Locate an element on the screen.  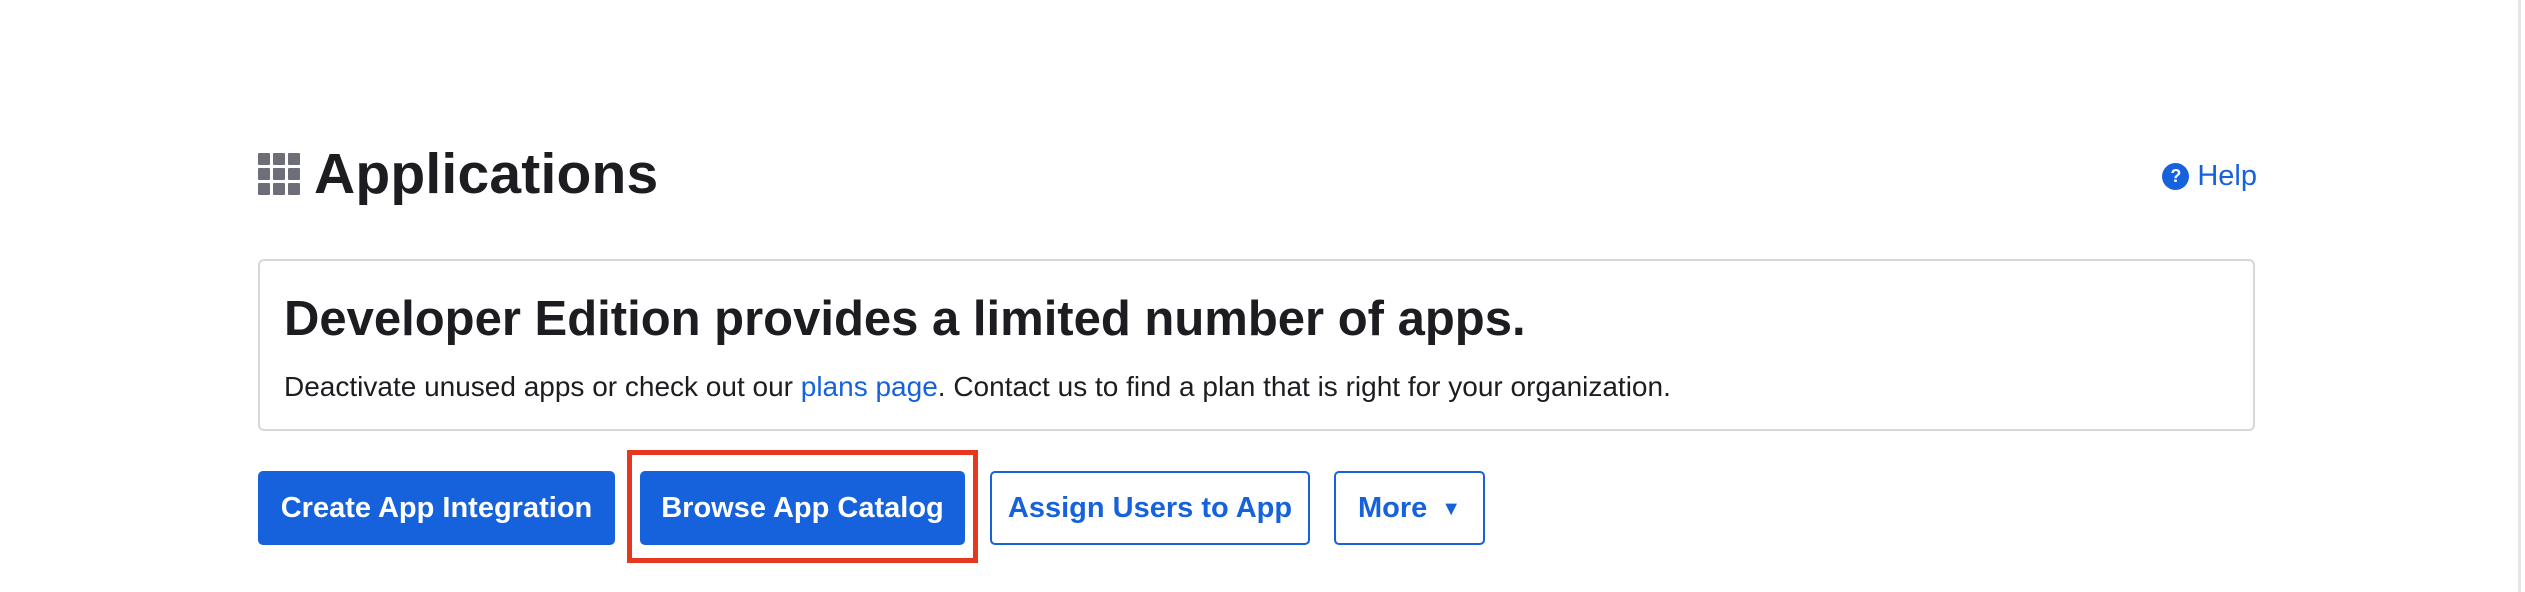
help-label: Help is located at coordinates (2227, 175).